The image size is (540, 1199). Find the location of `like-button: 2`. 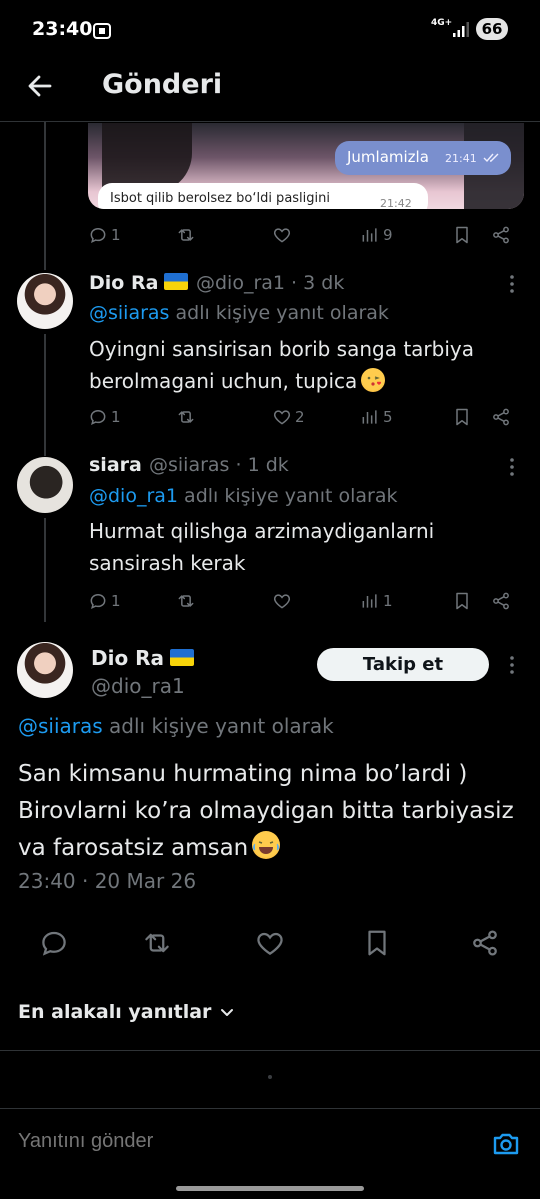

like-button: 2 is located at coordinates (288, 417).